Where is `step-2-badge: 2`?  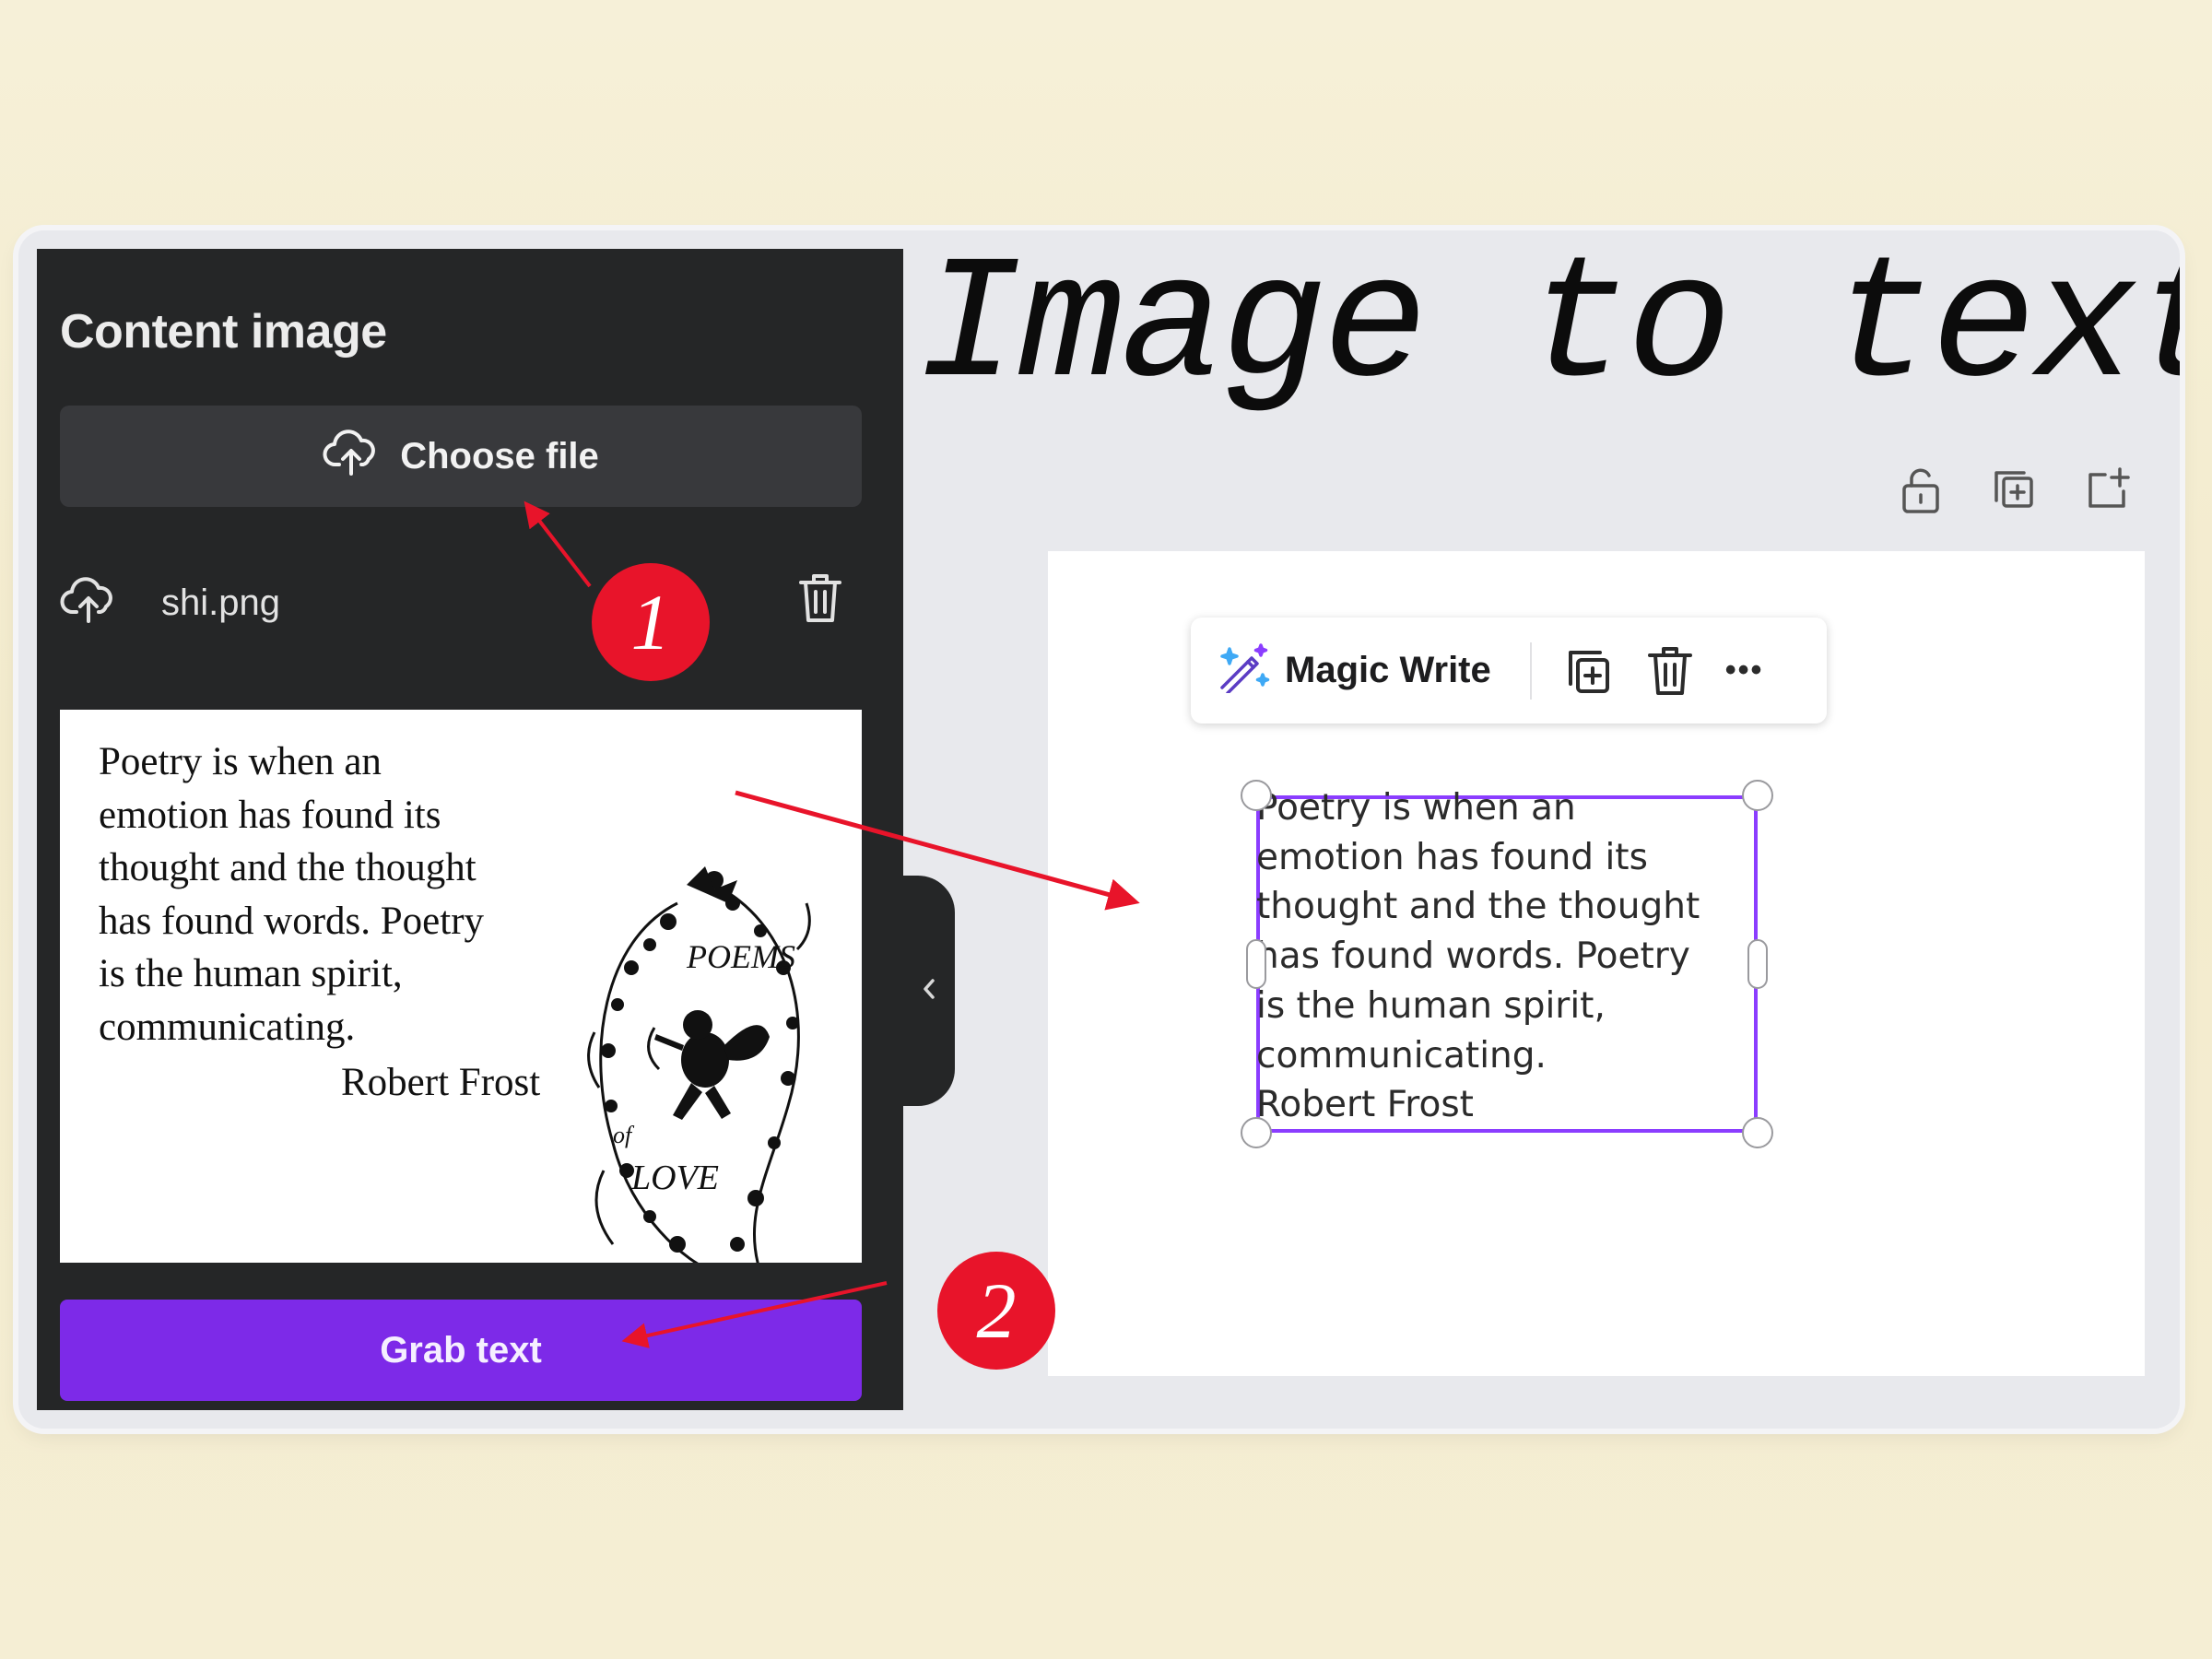 step-2-badge: 2 is located at coordinates (996, 1311).